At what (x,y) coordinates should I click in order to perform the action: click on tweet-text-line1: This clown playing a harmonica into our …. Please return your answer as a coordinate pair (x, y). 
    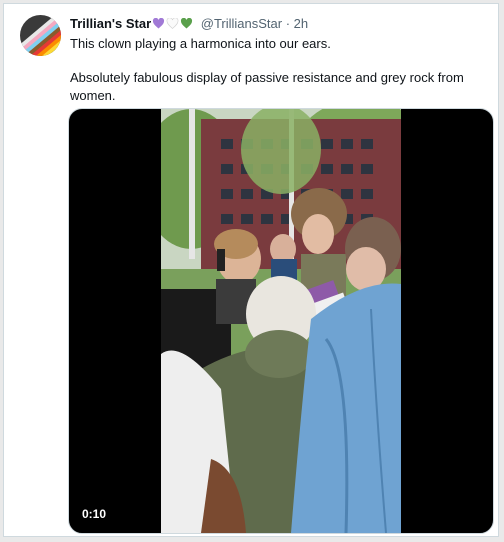
    Looking at the image, I should click on (200, 43).